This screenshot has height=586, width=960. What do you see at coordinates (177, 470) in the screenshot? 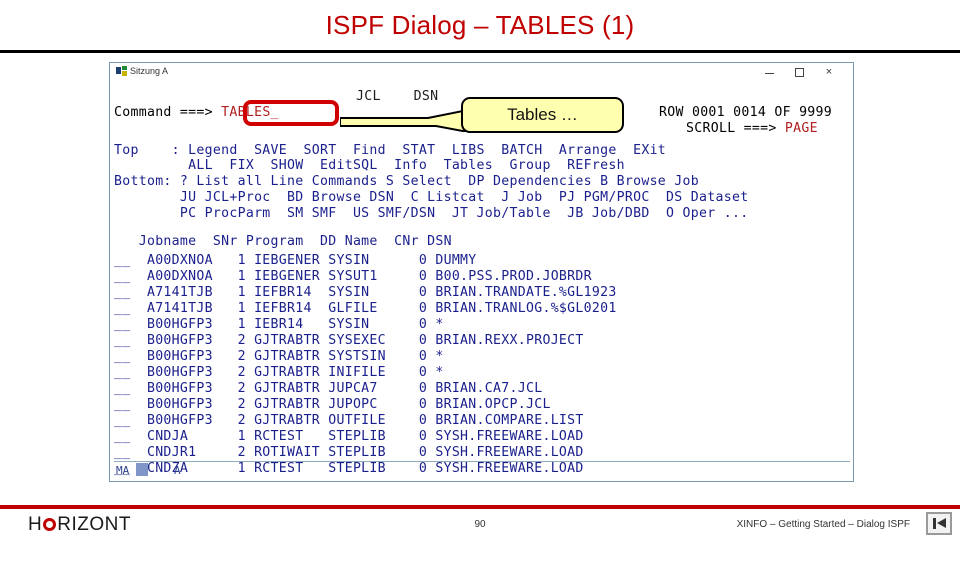
I see `status-session: A` at bounding box center [177, 470].